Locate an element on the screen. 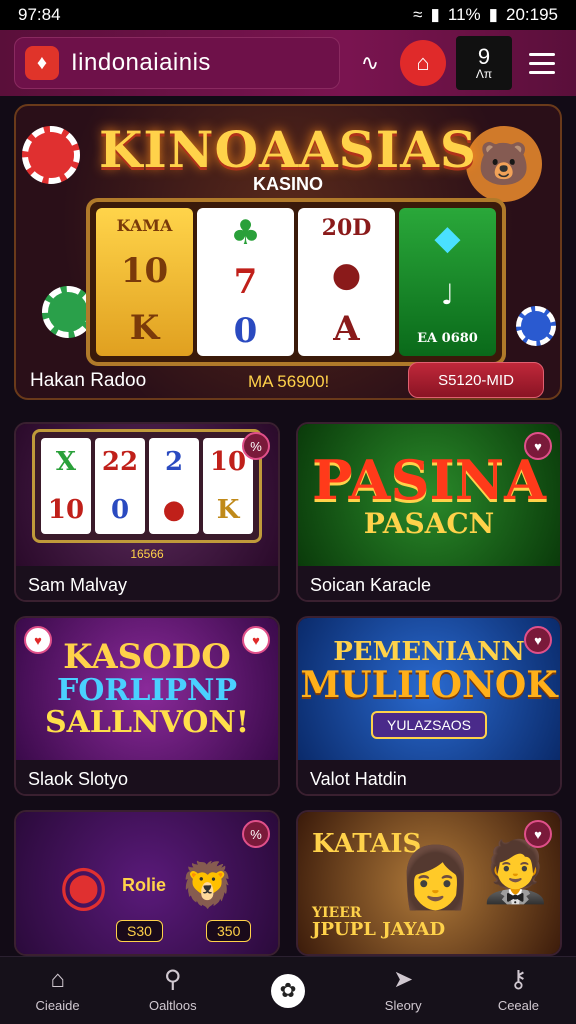 The height and width of the screenshot is (1024, 576). game-art: KASODO FORLIPNP SALLNVON! is located at coordinates (147, 689).